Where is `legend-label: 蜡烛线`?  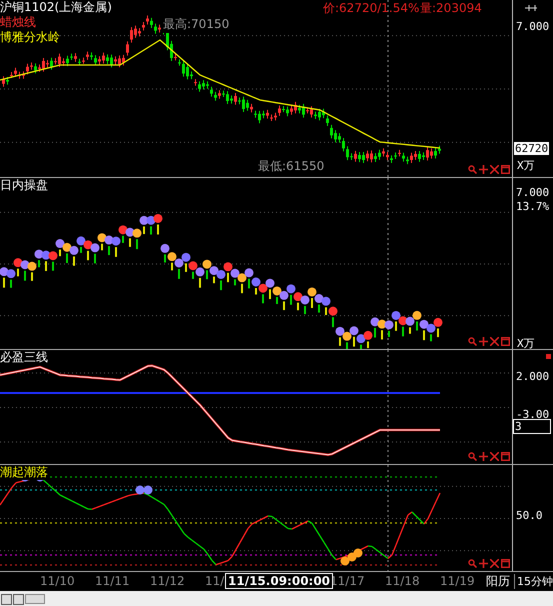 legend-label: 蜡烛线 is located at coordinates (18, 22).